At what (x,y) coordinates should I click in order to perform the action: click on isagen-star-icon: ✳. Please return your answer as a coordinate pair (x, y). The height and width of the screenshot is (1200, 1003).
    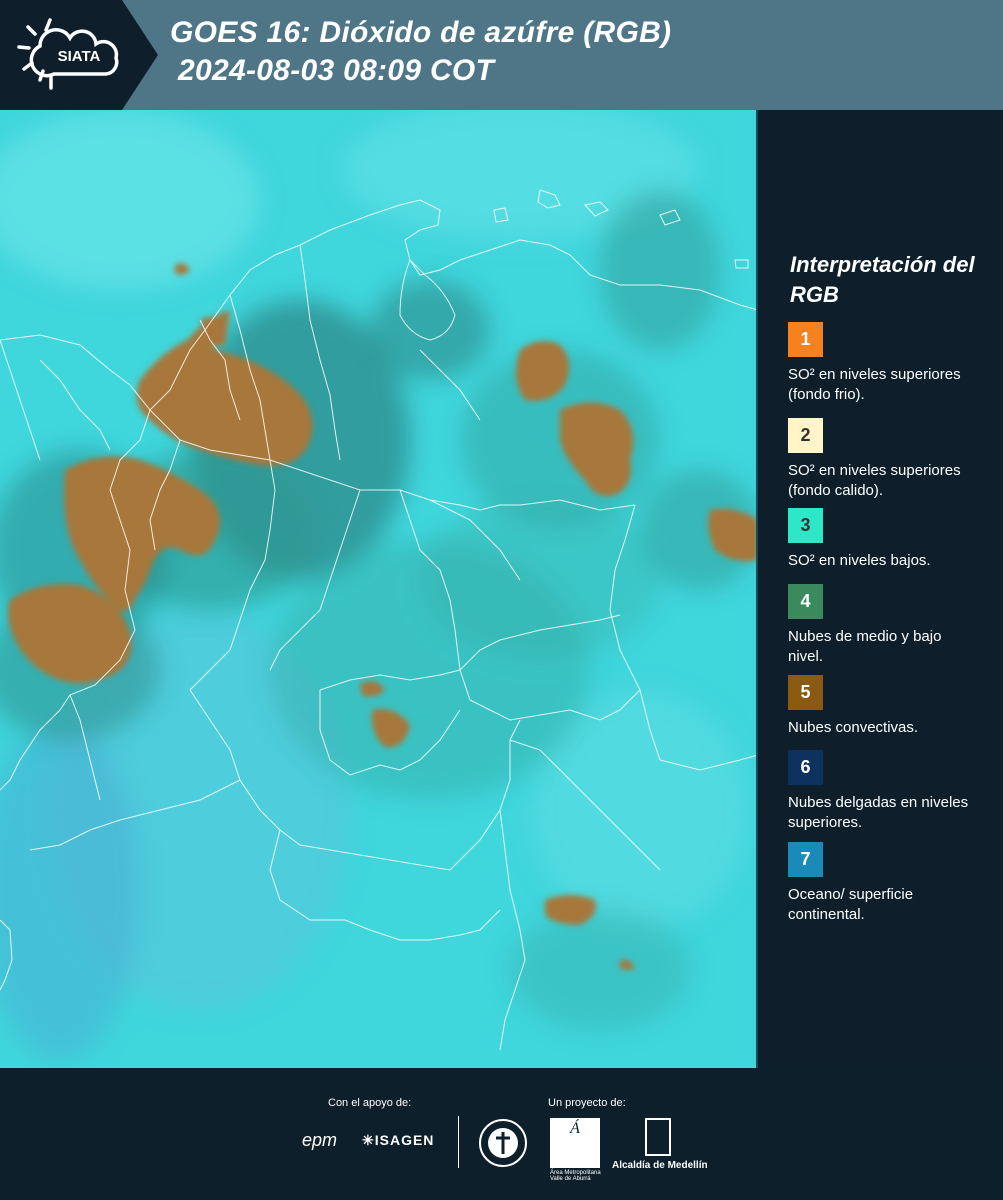
    Looking at the image, I should click on (368, 1140).